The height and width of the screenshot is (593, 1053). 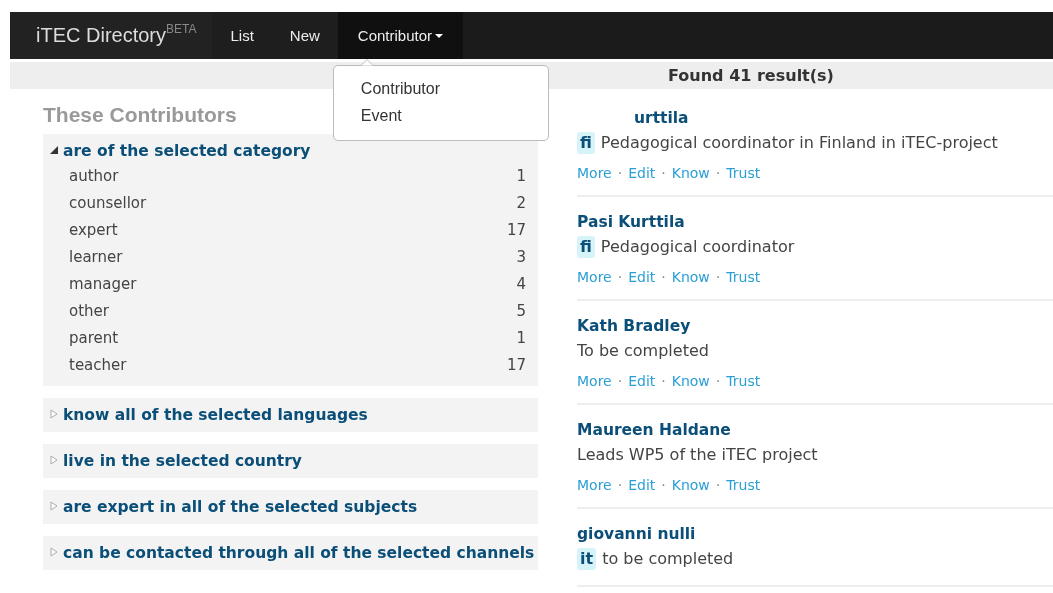 I want to click on results-summary: Found 41 result(s), so click(x=751, y=75).